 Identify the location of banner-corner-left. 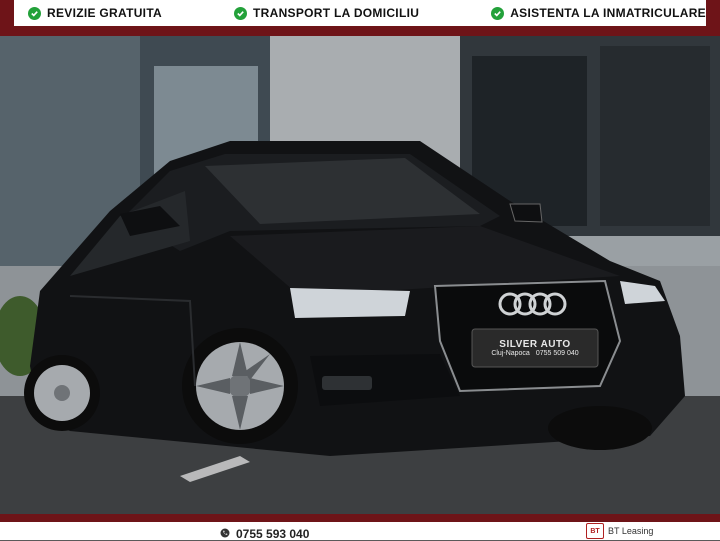
(7, 13).